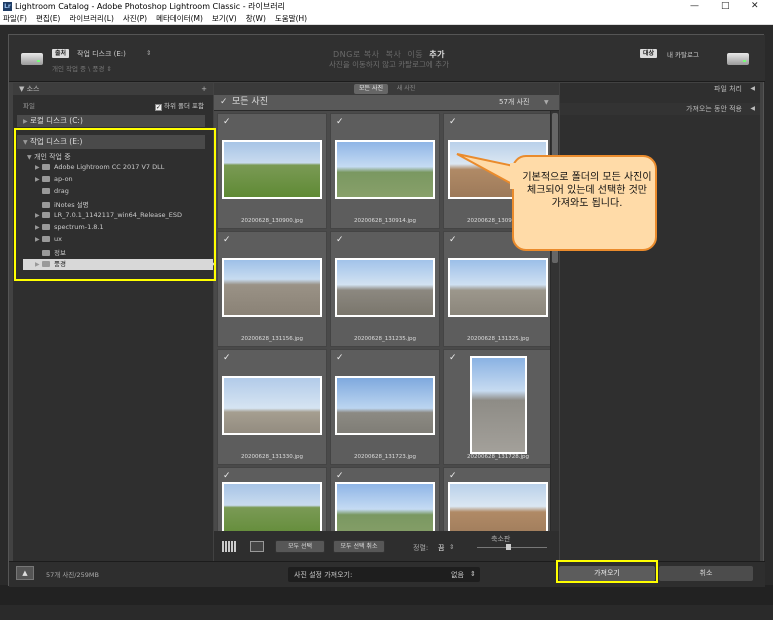 The image size is (773, 620). I want to click on photo-thumbnail-cell: ✓ 20200628_130914.jpg, so click(385, 171).